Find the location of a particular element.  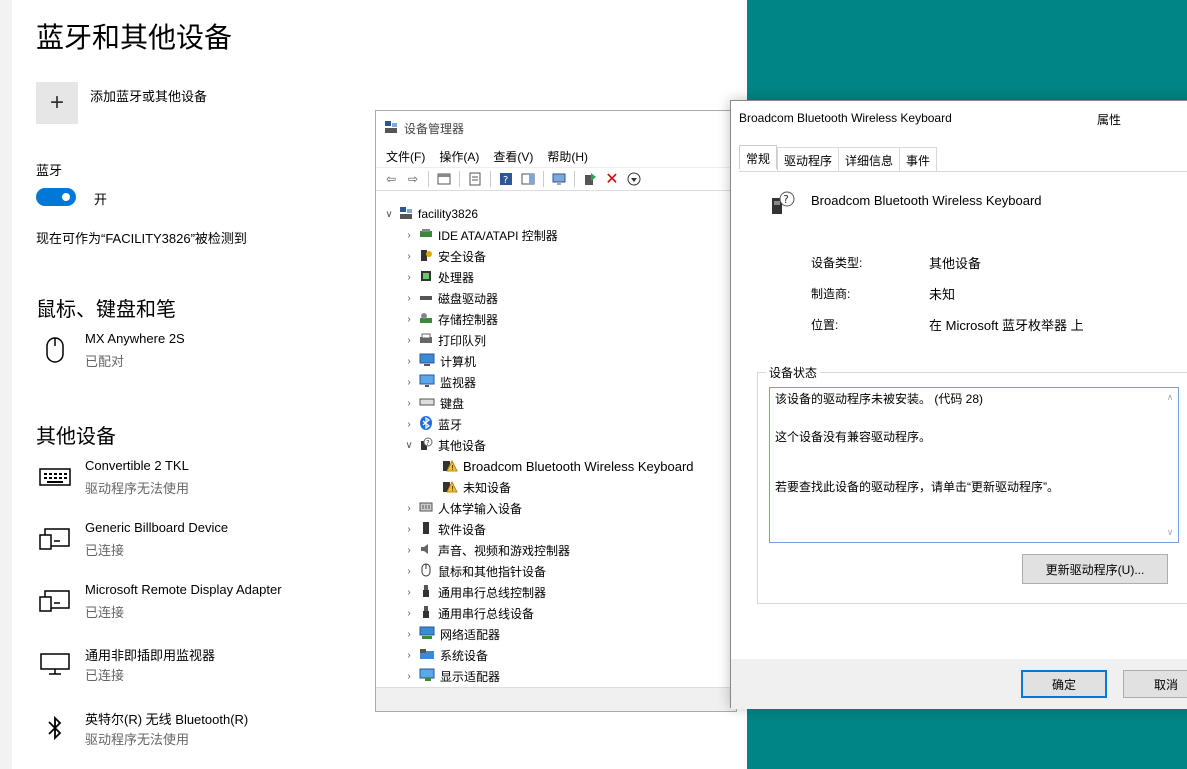

disable-device-icon is located at coordinates (634, 179).